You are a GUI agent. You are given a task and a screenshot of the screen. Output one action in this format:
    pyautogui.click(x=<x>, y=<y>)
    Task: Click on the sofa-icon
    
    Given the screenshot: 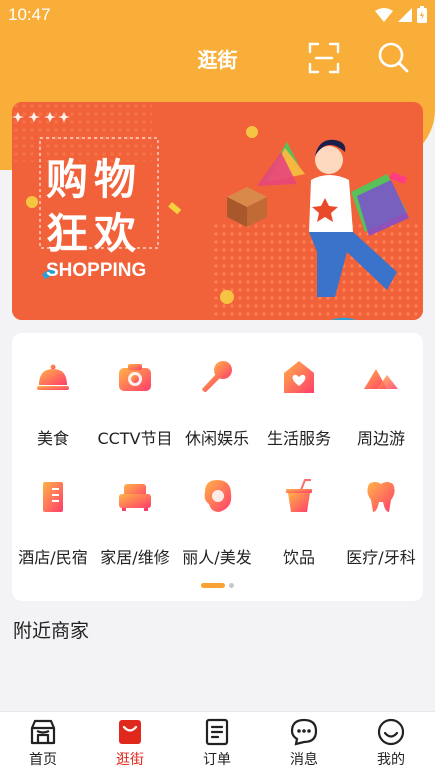 What is the action you would take?
    pyautogui.click(x=135, y=497)
    